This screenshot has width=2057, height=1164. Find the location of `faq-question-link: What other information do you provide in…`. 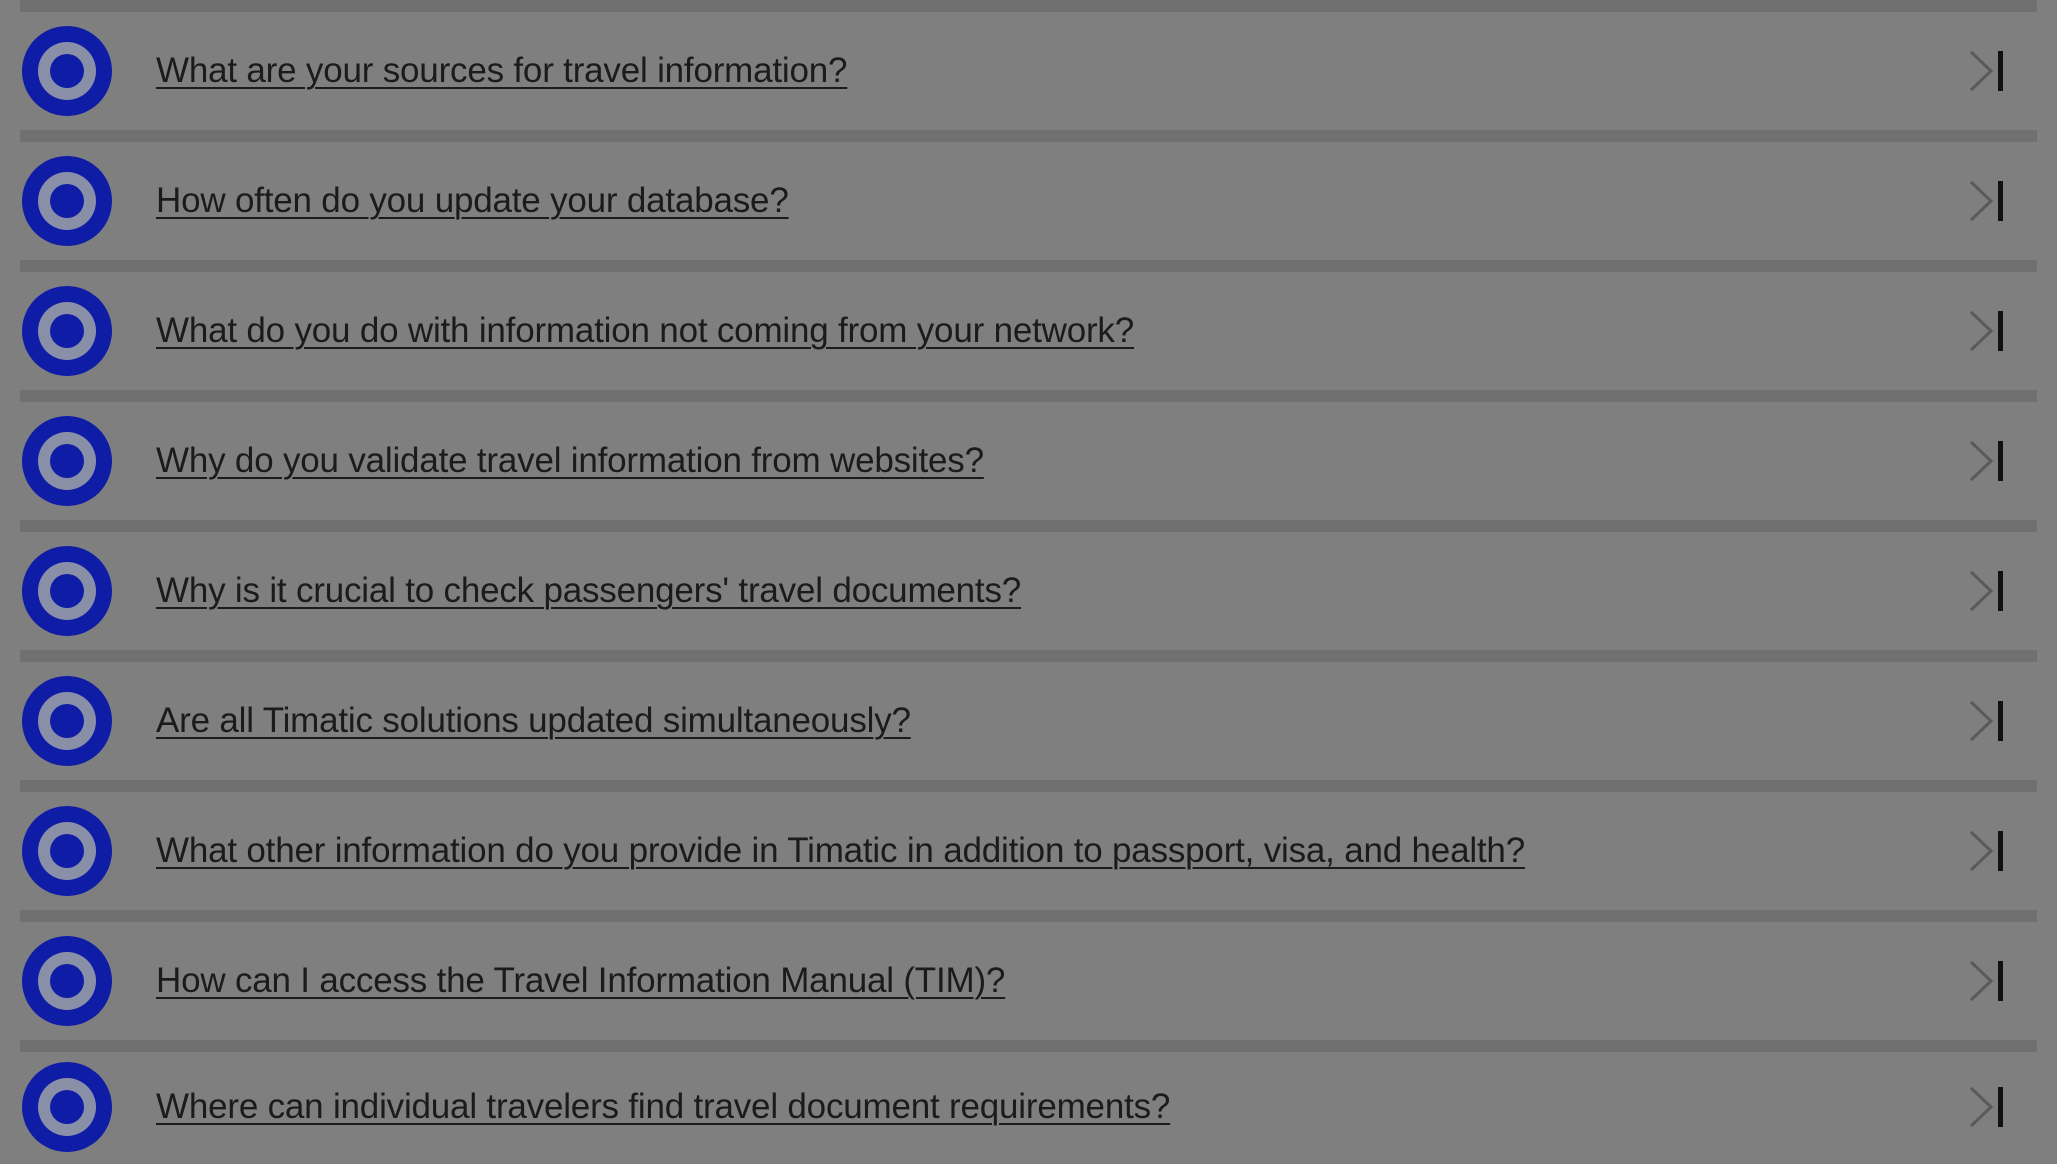

faq-question-link: What other information do you provide in… is located at coordinates (840, 851).